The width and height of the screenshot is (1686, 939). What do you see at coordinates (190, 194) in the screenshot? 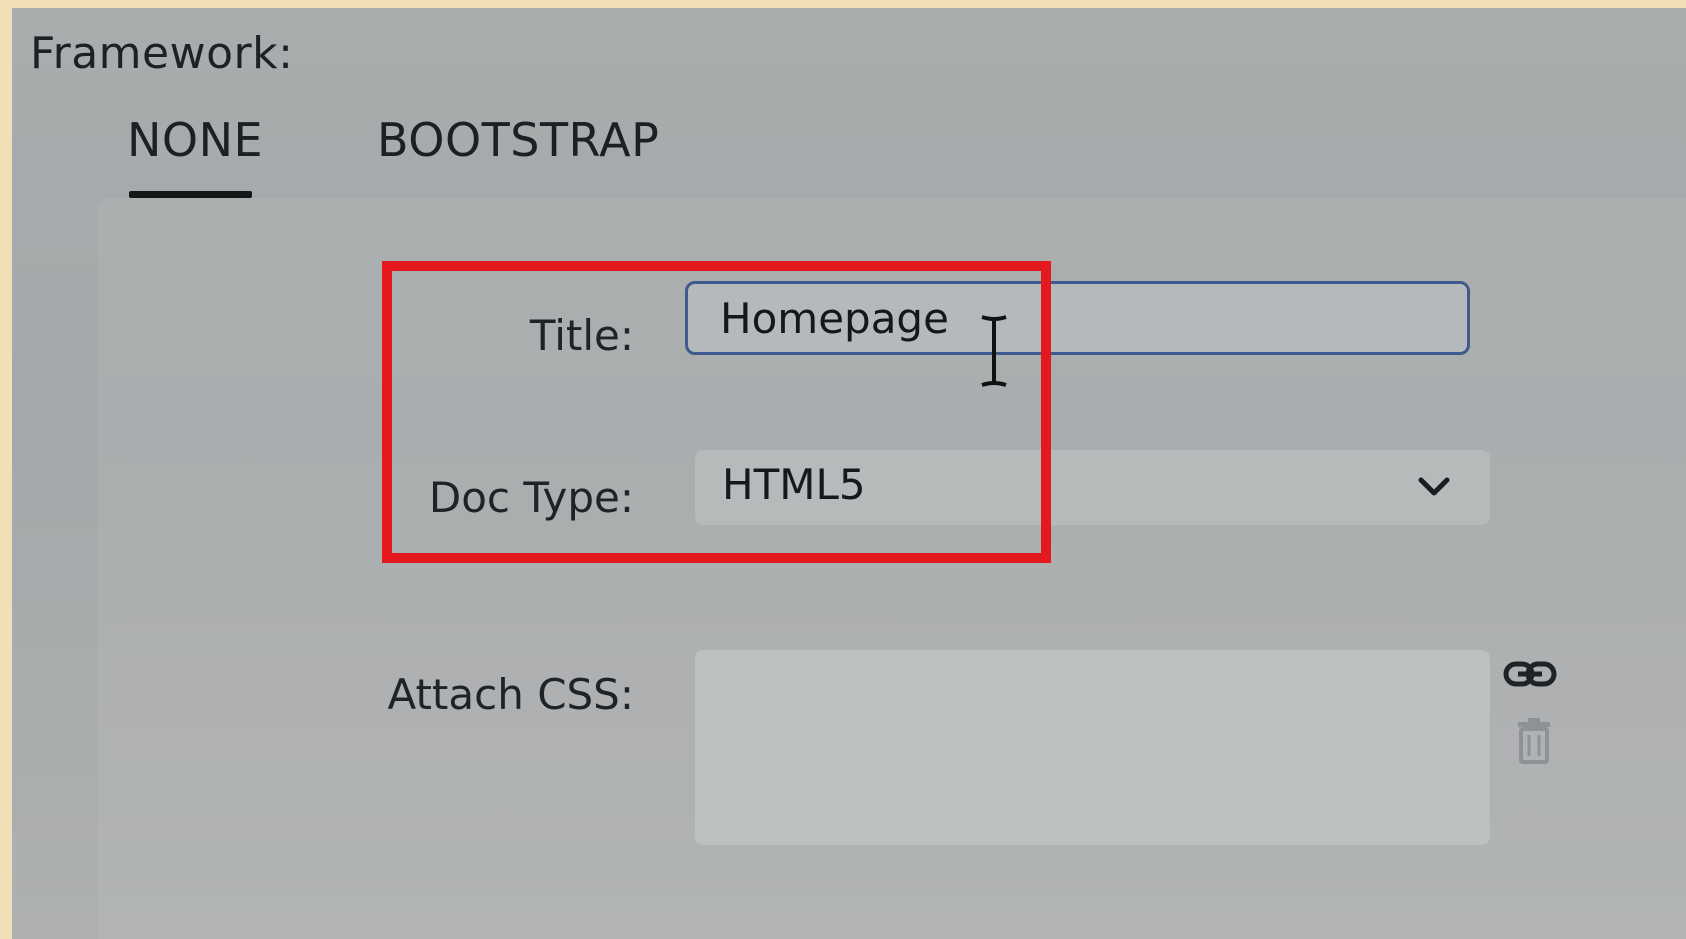
I see `tab-selected-indicator` at bounding box center [190, 194].